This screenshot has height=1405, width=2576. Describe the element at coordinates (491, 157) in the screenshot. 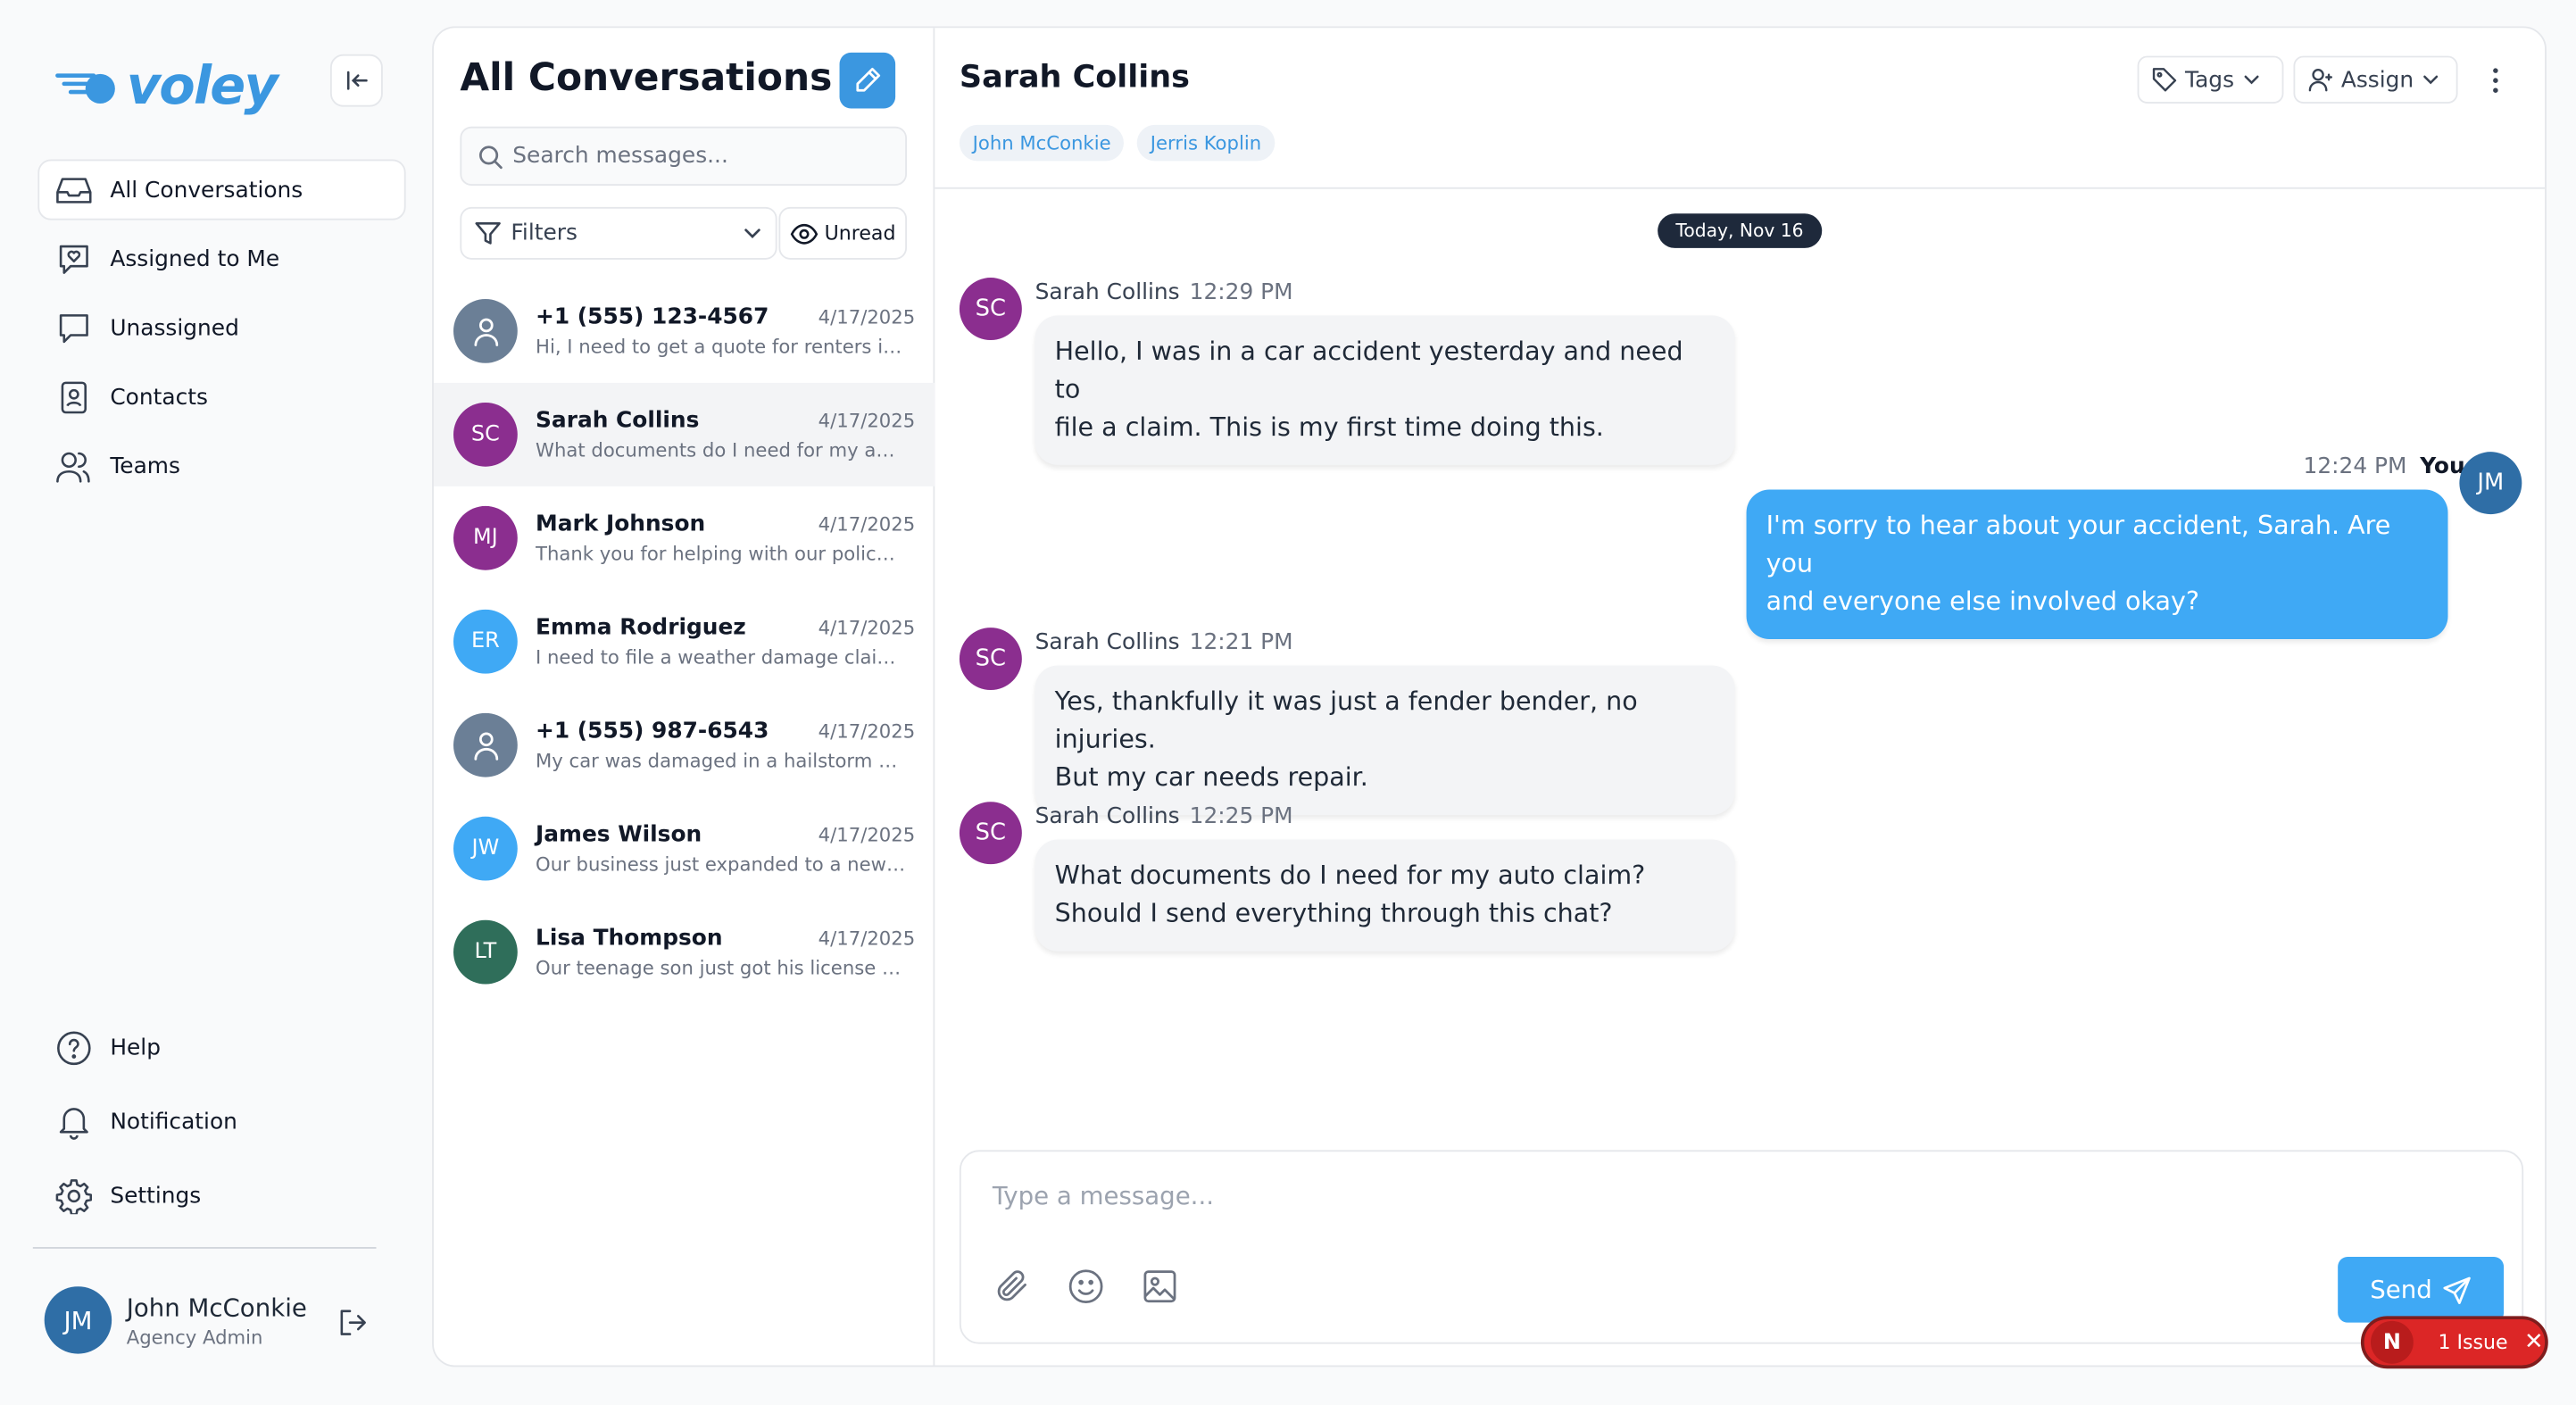

I see `search-icon` at that location.